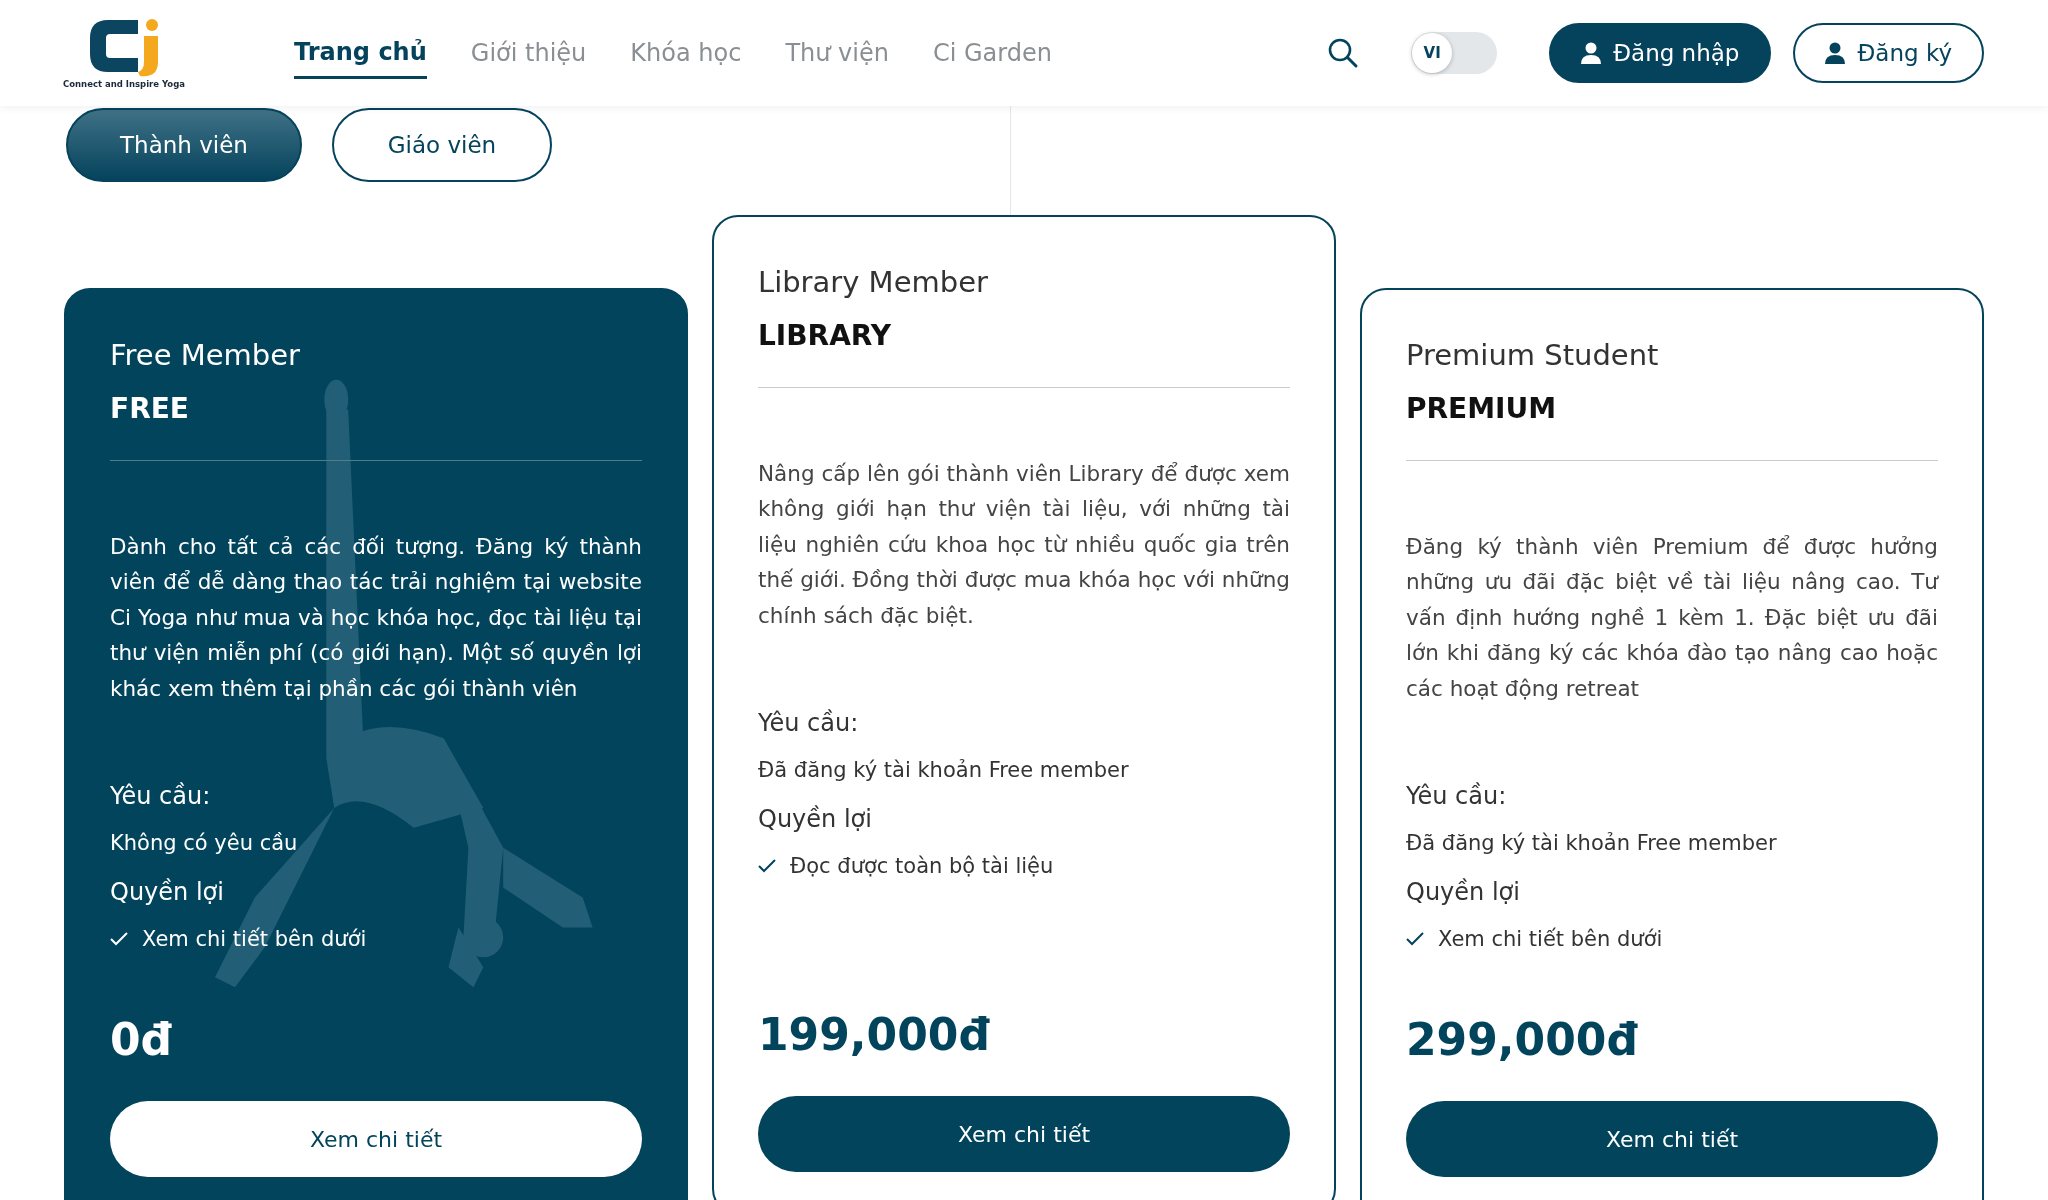 This screenshot has height=1200, width=2048. What do you see at coordinates (922, 866) in the screenshot?
I see `benefit-text: Đọc được toàn bộ tài liệu` at bounding box center [922, 866].